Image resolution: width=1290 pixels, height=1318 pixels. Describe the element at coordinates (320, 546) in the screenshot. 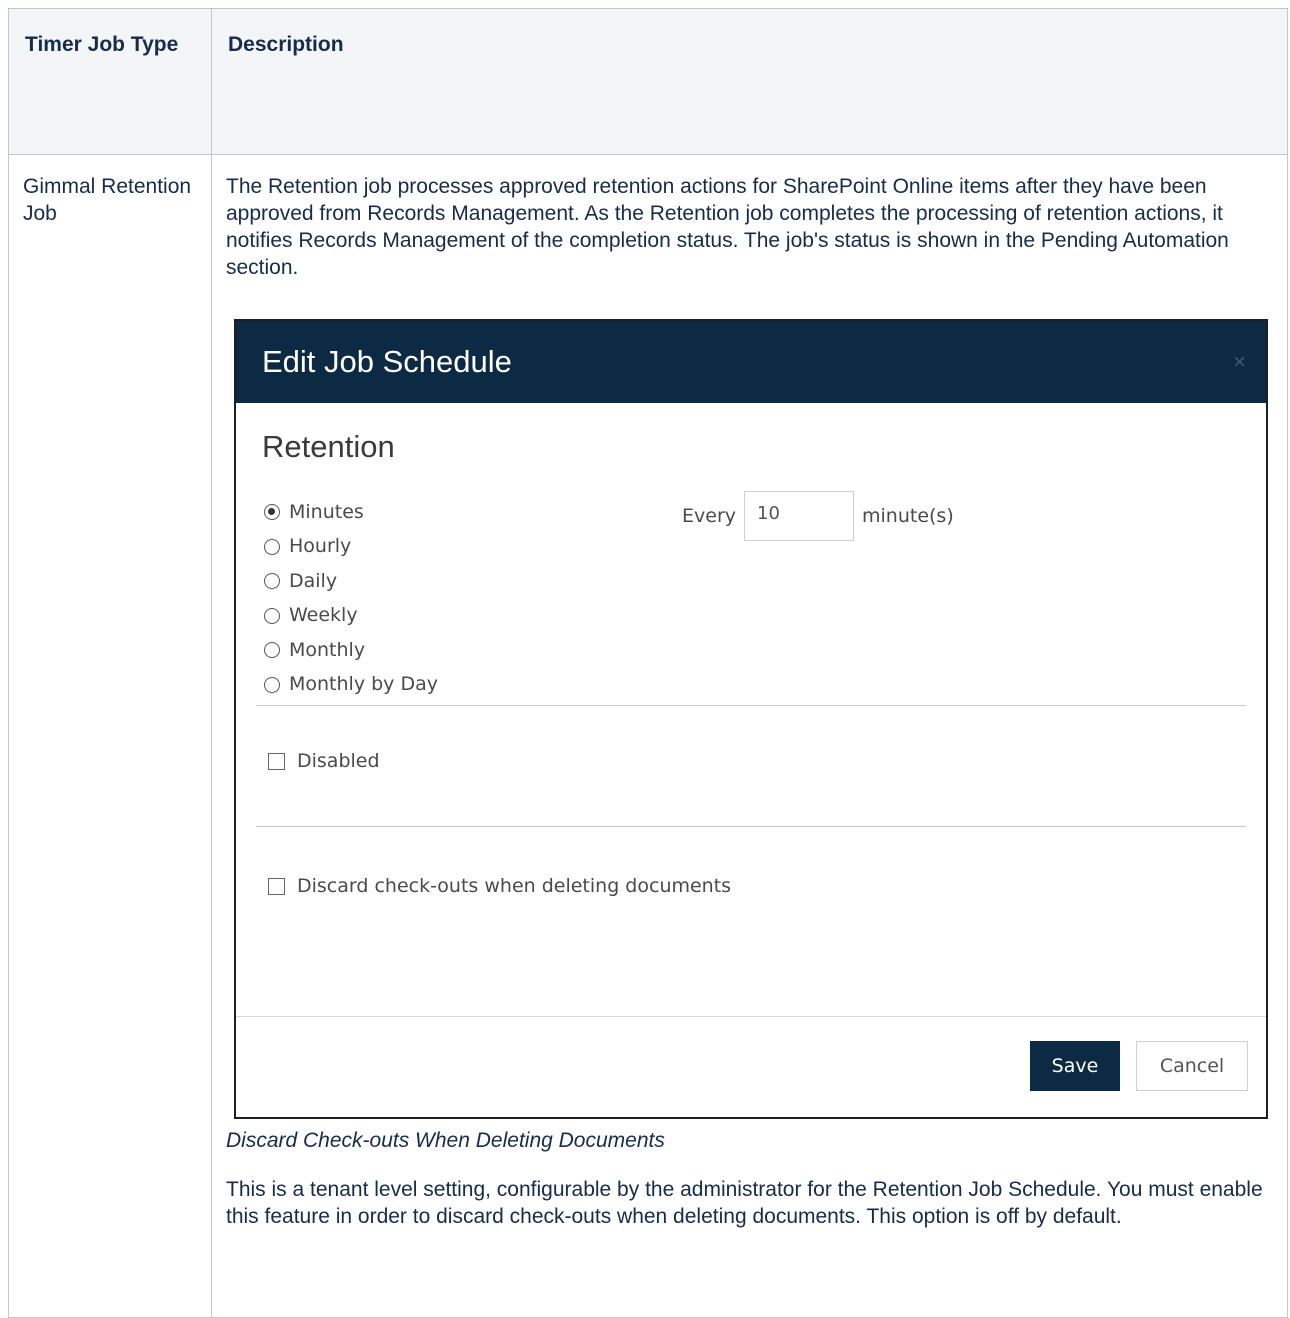

I see `radio-label: Hourly` at that location.